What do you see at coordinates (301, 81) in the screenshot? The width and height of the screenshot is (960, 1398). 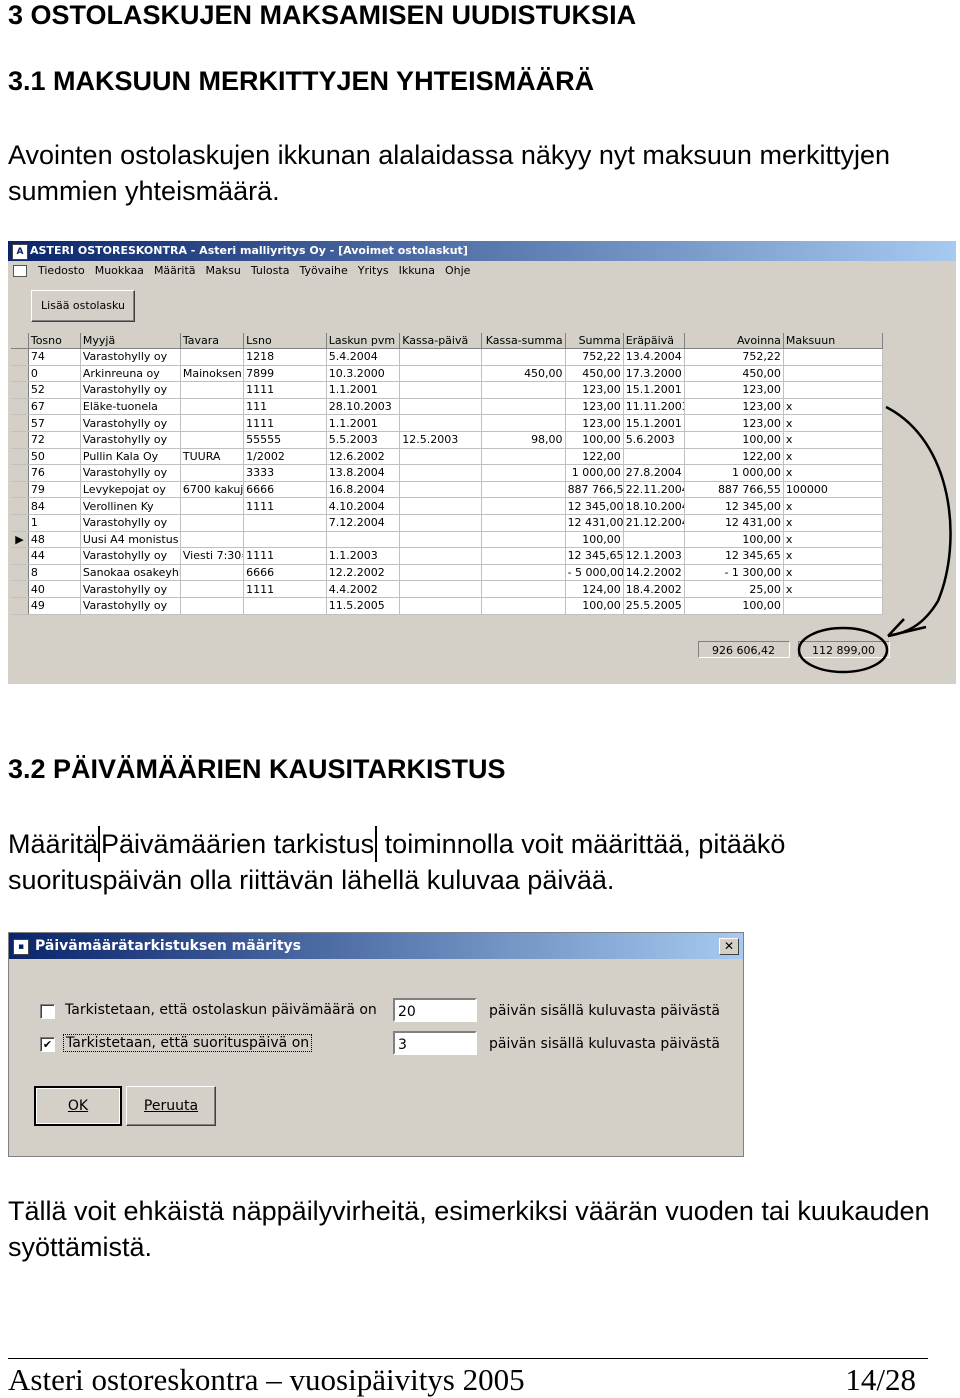 I see `subsection-heading-3-1: 3.1 MAKSUUN MERKITTYJEN YHTEISMÄÄRÄ` at bounding box center [301, 81].